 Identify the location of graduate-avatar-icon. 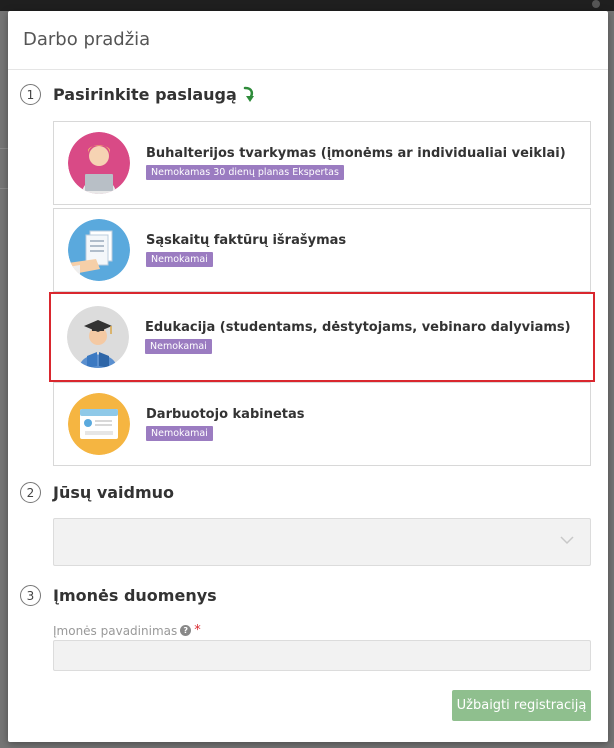
(98, 337).